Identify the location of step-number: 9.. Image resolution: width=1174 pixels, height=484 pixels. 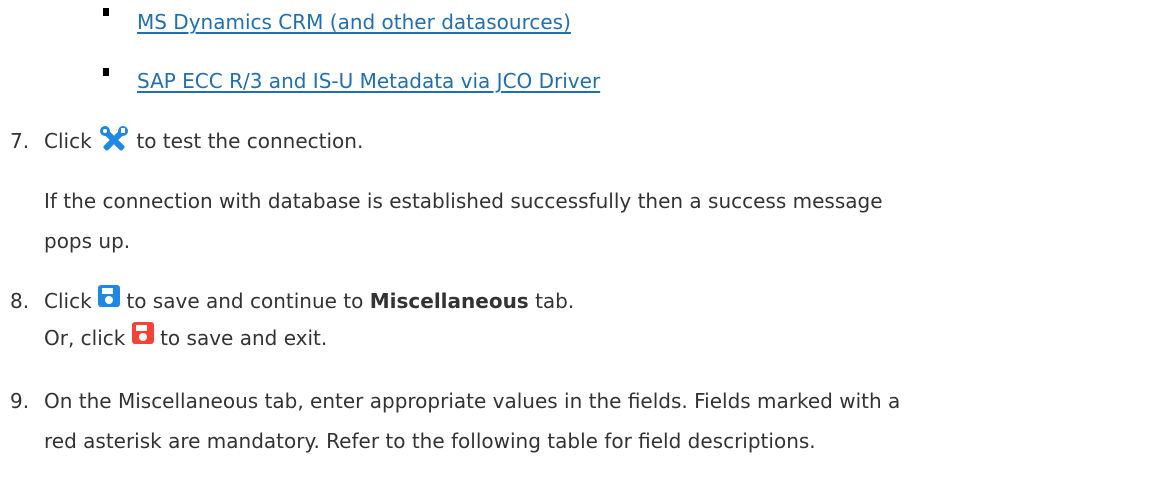
(20, 401).